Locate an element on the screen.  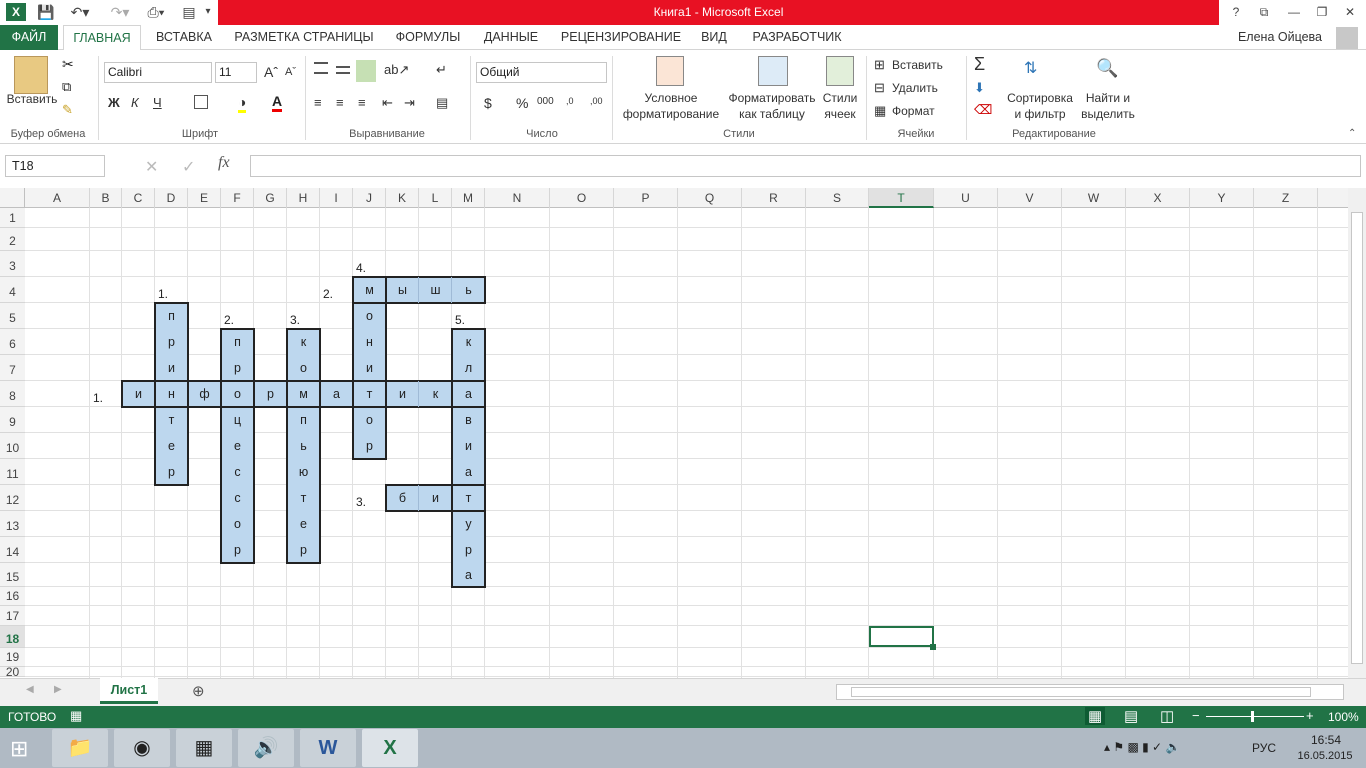
column-header-q: Q is located at coordinates (710, 198).